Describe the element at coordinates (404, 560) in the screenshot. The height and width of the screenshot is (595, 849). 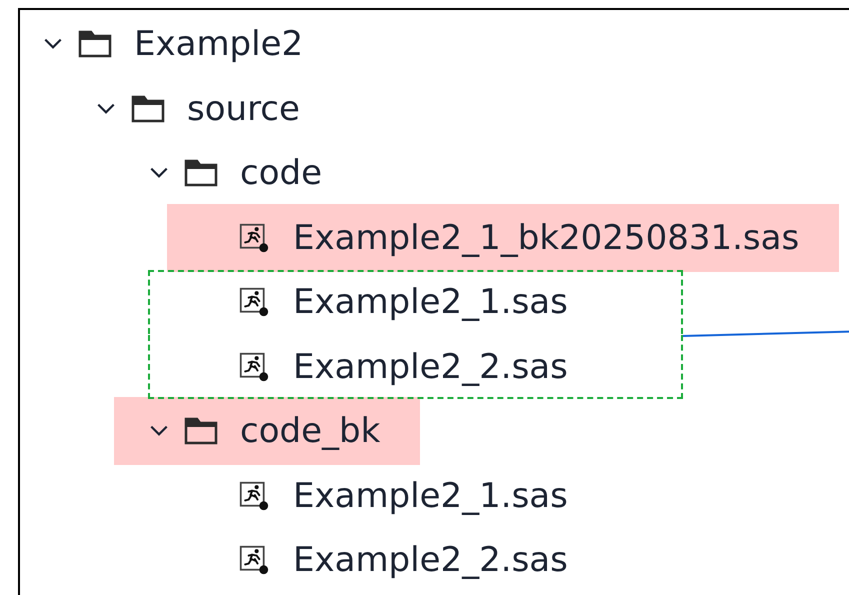
I see `tree-item: Example2_2.sas` at that location.